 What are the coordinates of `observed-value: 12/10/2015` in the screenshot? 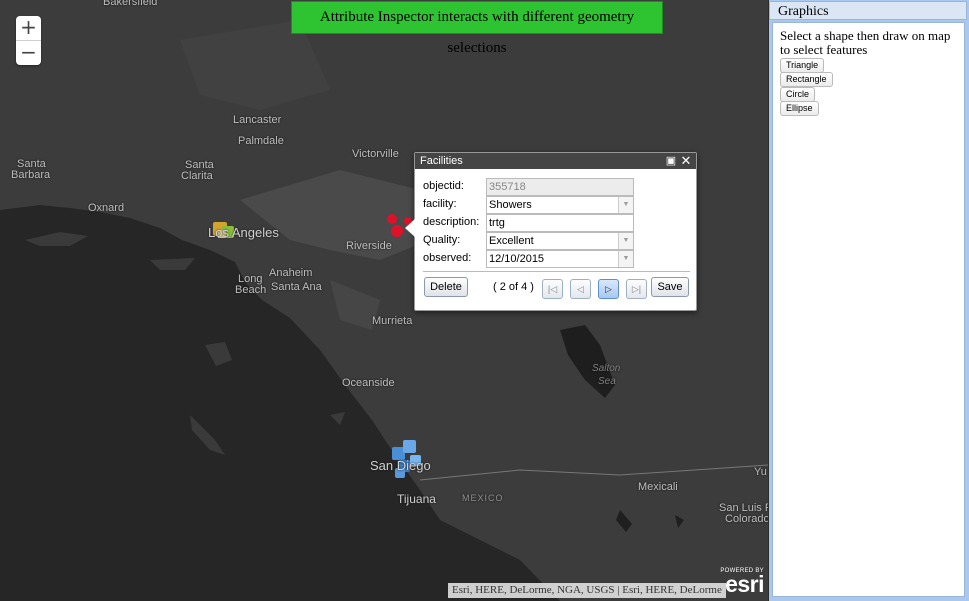 It's located at (517, 259).